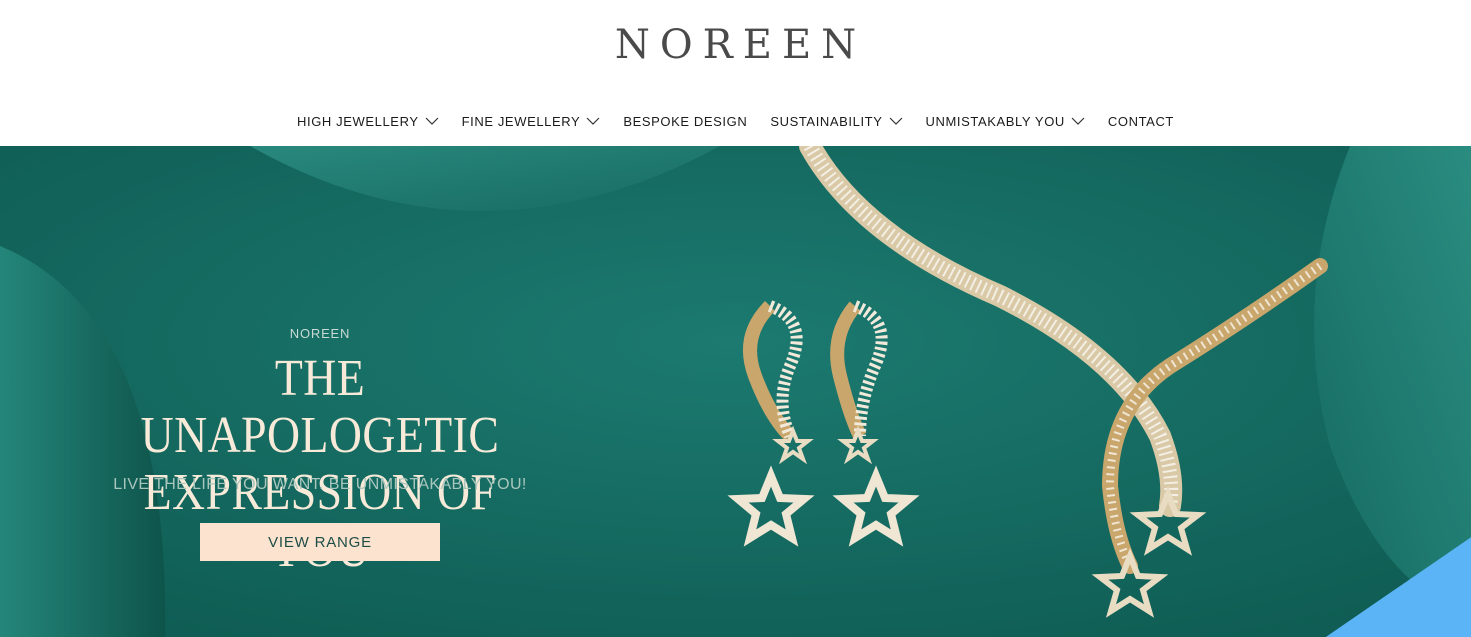  I want to click on nav-item-unmistakably-you: UNMISTAKABLY YOU, so click(1005, 121).